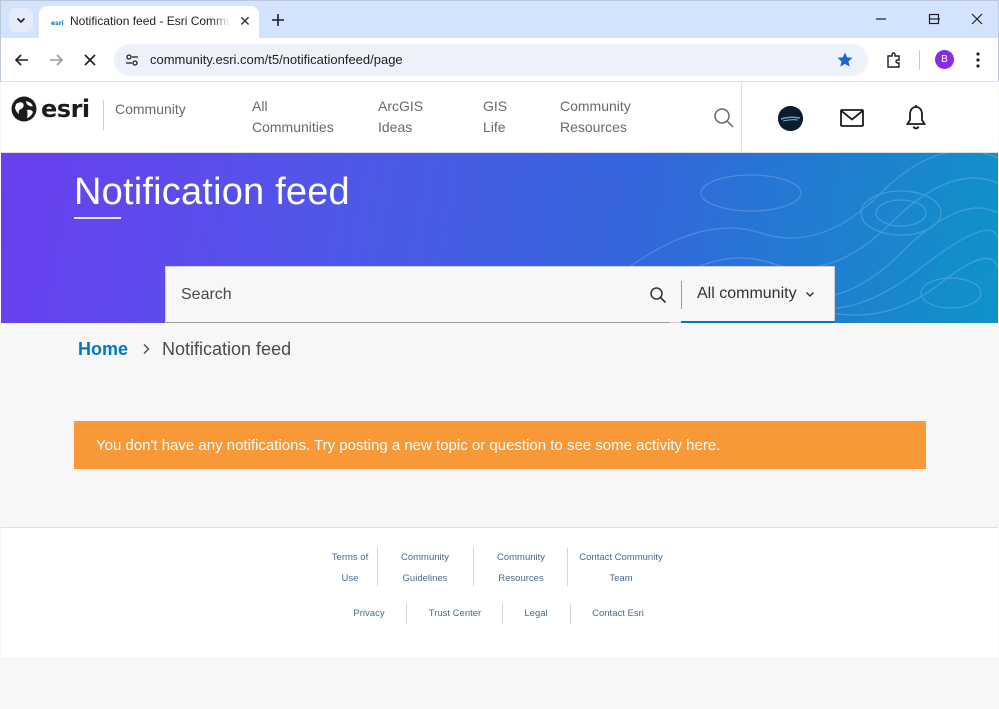 This screenshot has height=709, width=999. What do you see at coordinates (418, 295) in the screenshot?
I see `search-input` at bounding box center [418, 295].